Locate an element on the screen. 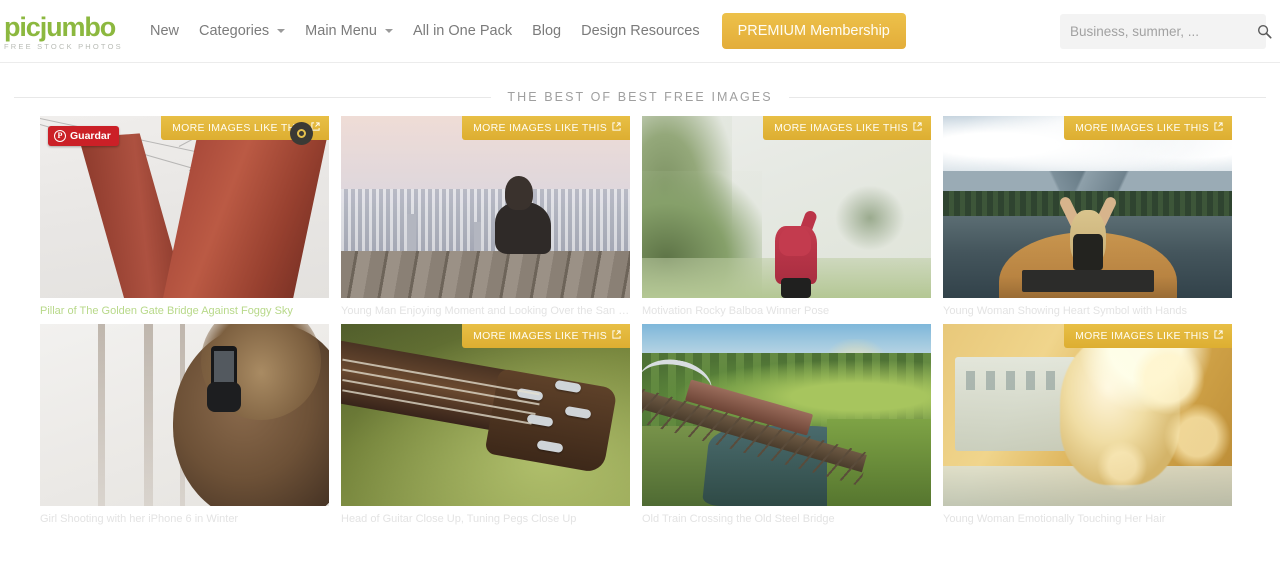 The image size is (1280, 569). nav-label: Design Resources is located at coordinates (640, 31).